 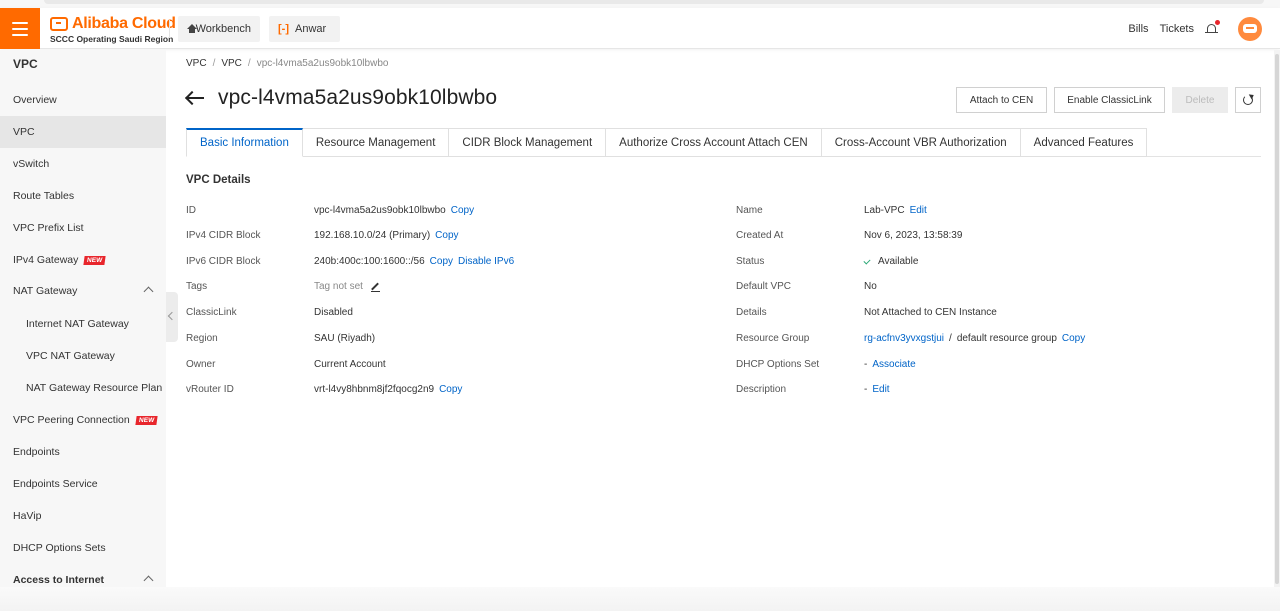 I want to click on sidebar-group-access-to-internet: Access to Internet, so click(x=83, y=575).